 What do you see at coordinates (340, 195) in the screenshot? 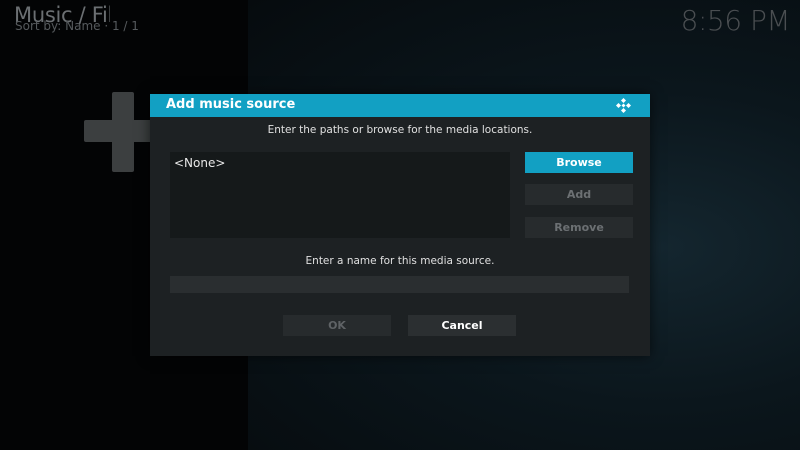
I see `path-list: <None>` at bounding box center [340, 195].